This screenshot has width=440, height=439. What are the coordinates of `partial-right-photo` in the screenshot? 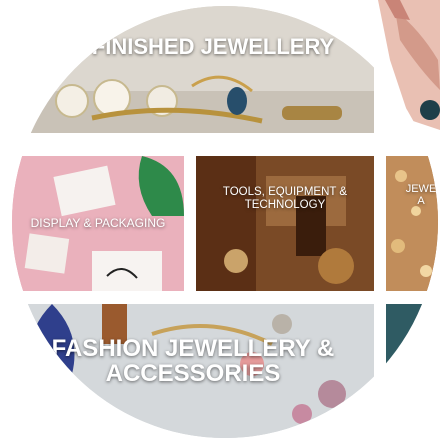 It's located at (412, 223).